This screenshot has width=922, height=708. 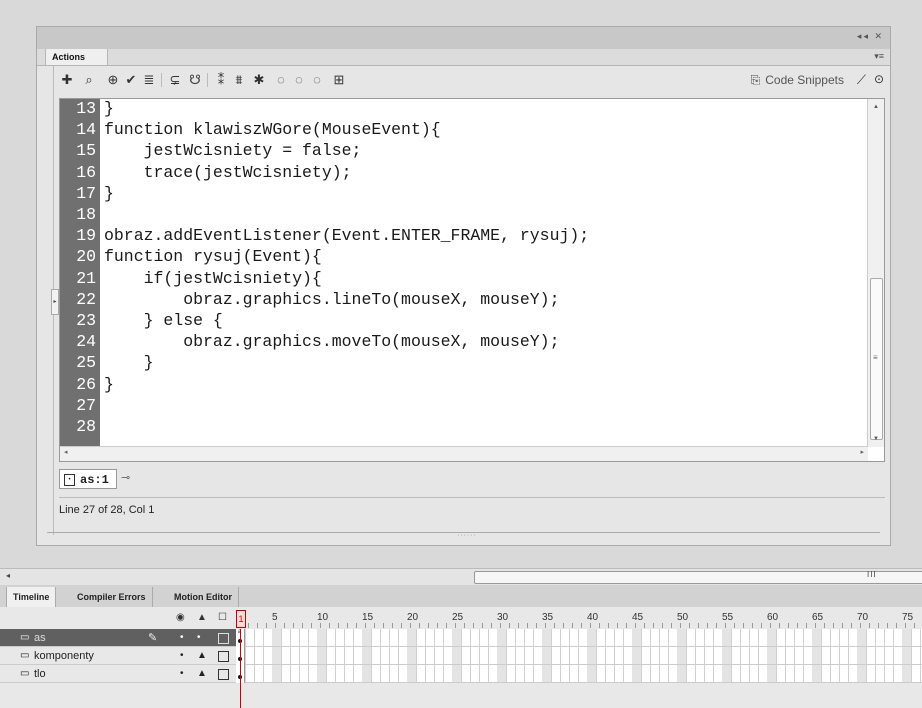 I want to click on scroll-thumb: ≡, so click(x=876, y=359).